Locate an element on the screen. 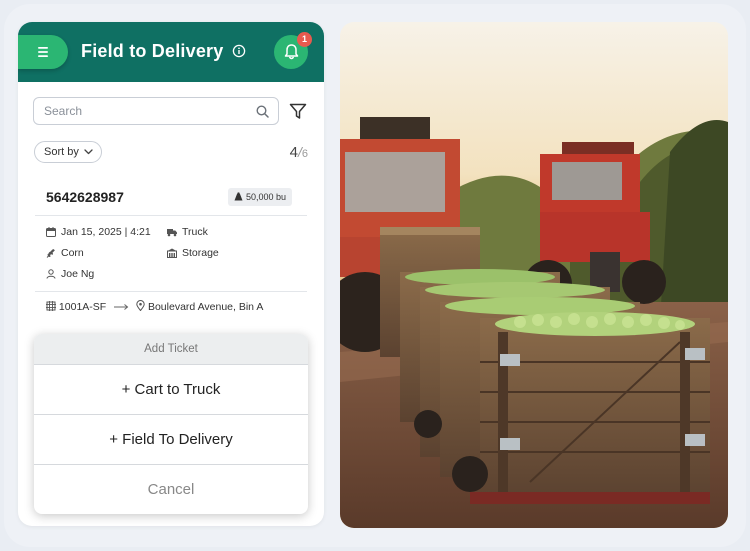  crop-value: Corn is located at coordinates (72, 253).